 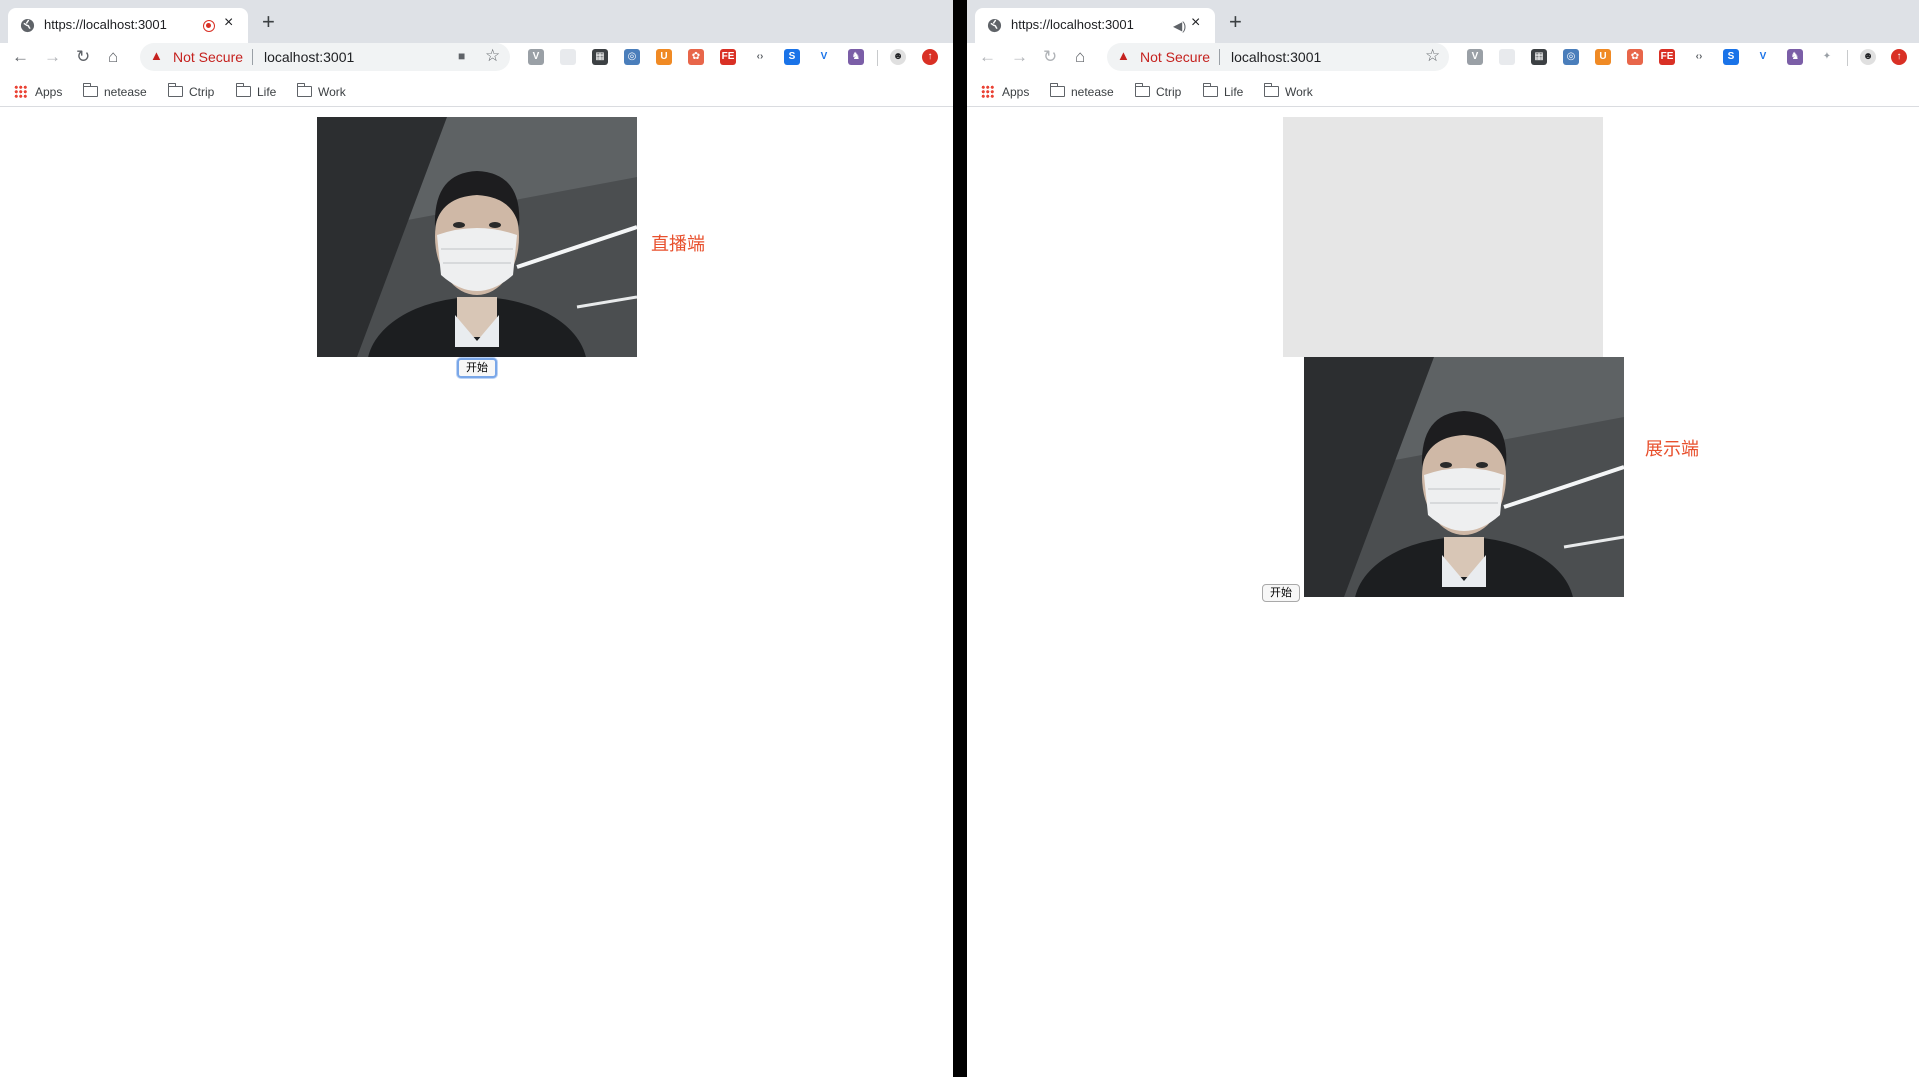 What do you see at coordinates (1672, 449) in the screenshot?
I see `viewer-label: 展示端` at bounding box center [1672, 449].